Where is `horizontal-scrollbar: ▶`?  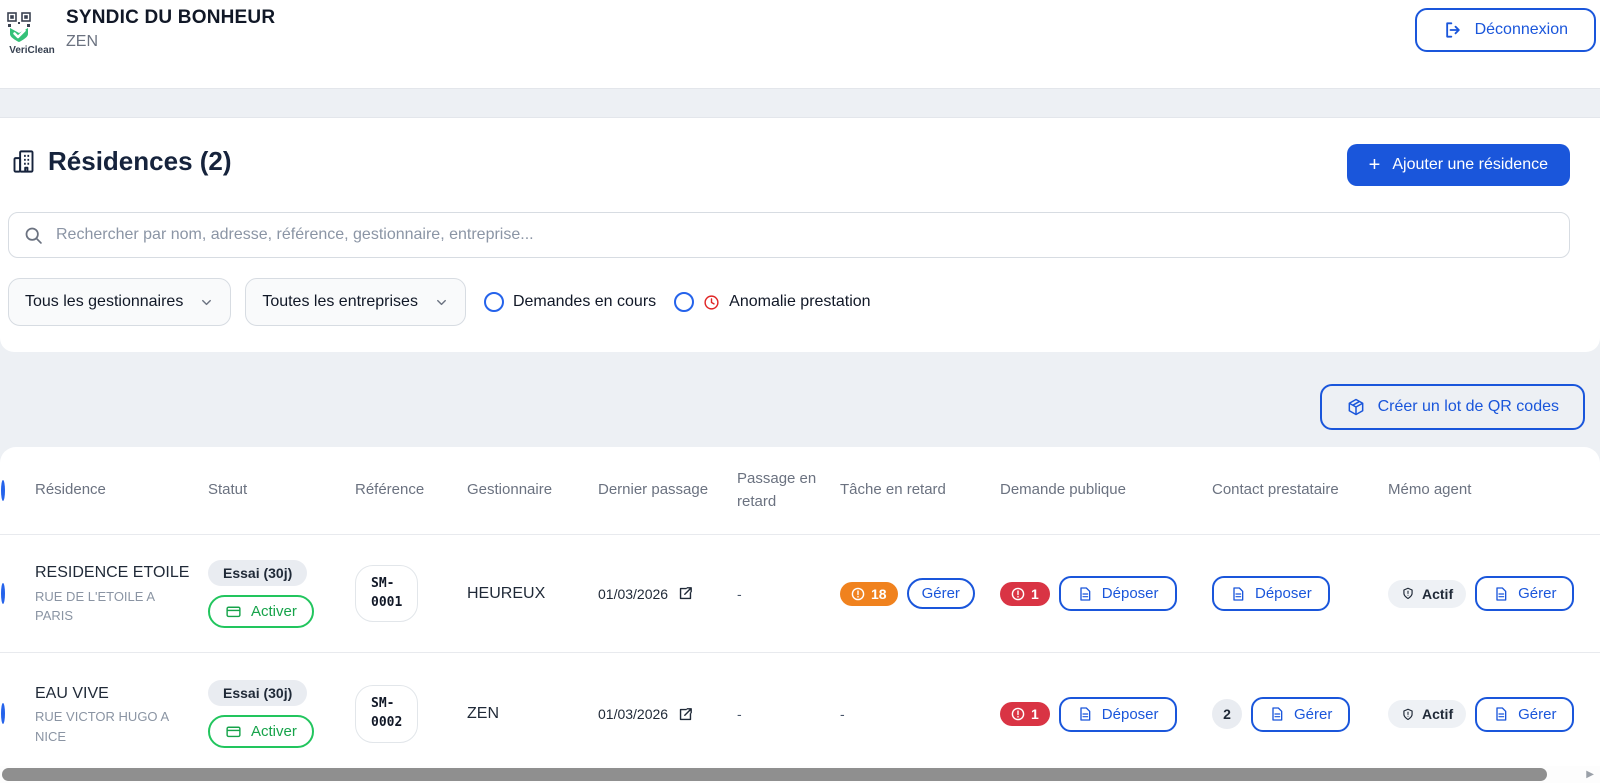
horizontal-scrollbar: ▶ is located at coordinates (800, 774).